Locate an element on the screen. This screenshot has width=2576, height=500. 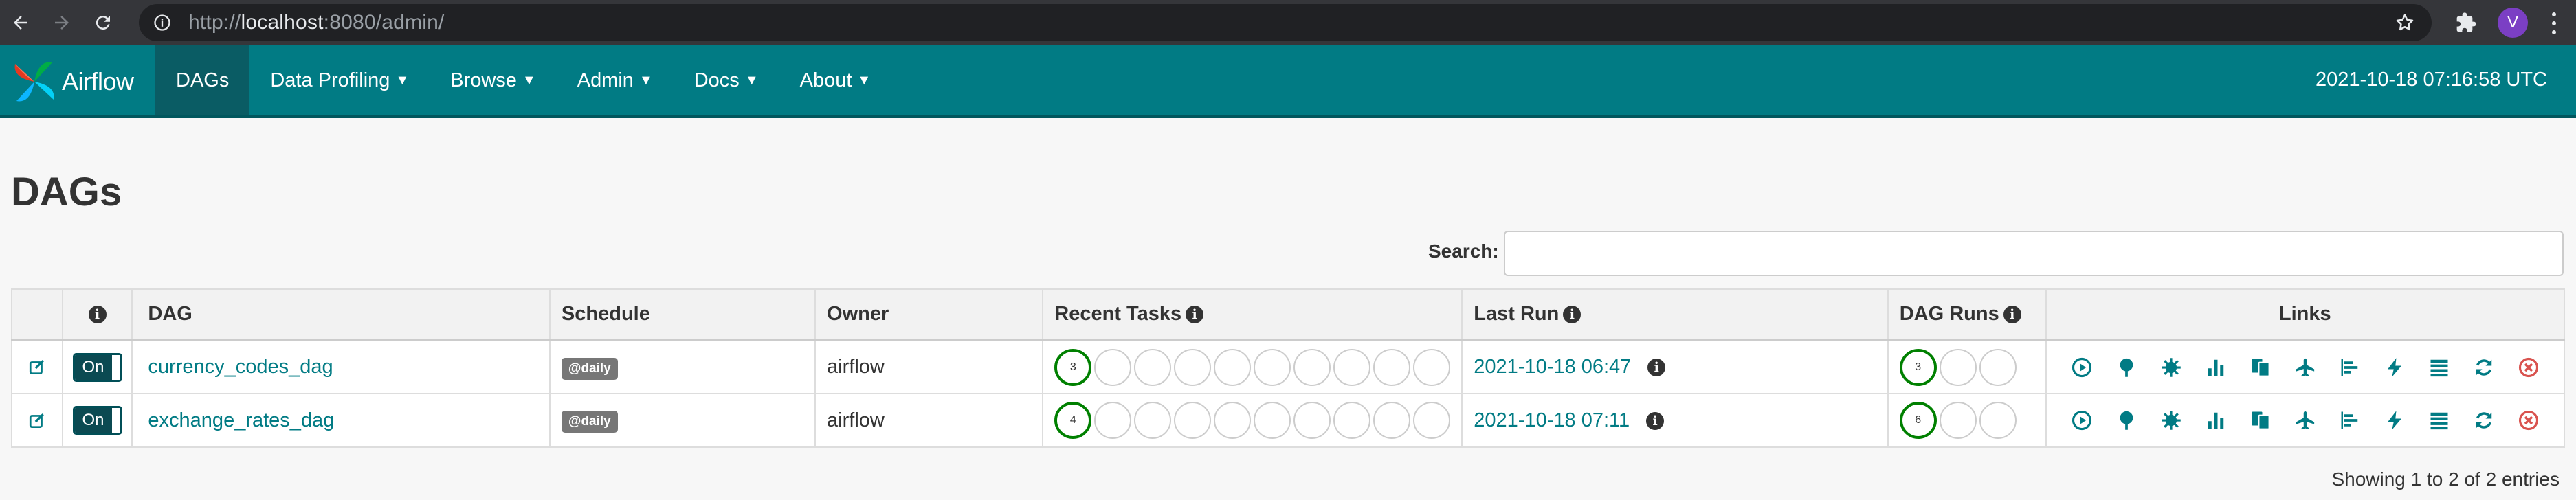
bookmark-star-icon is located at coordinates (2405, 22).